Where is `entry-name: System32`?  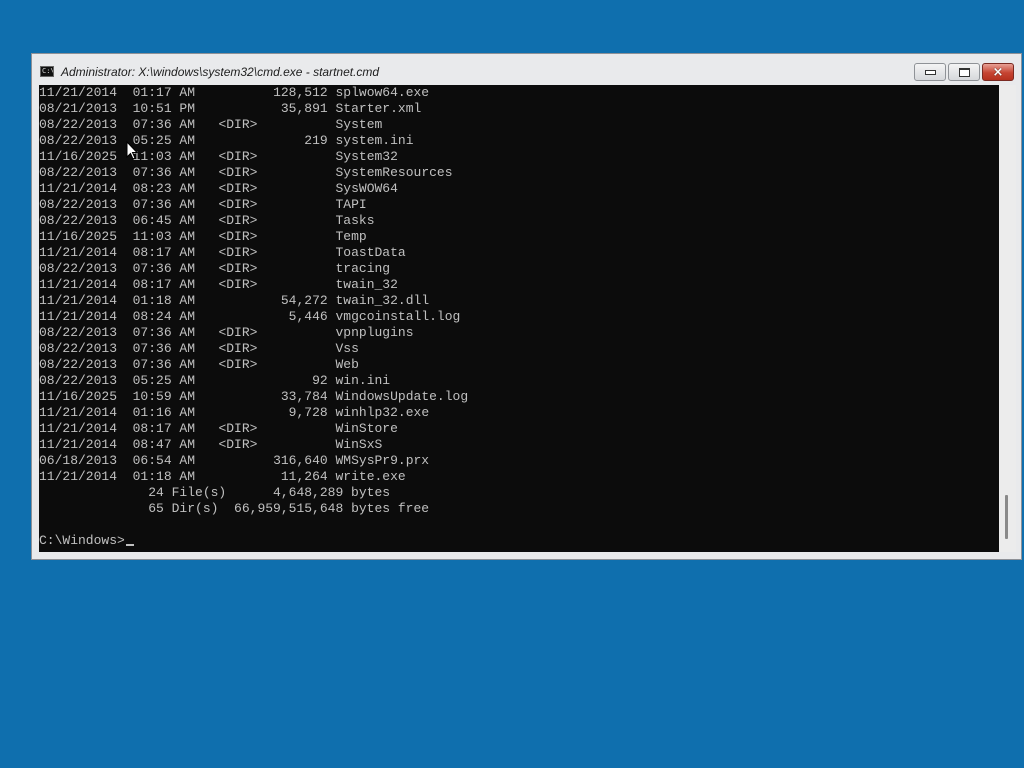
entry-name: System32 is located at coordinates (366, 156).